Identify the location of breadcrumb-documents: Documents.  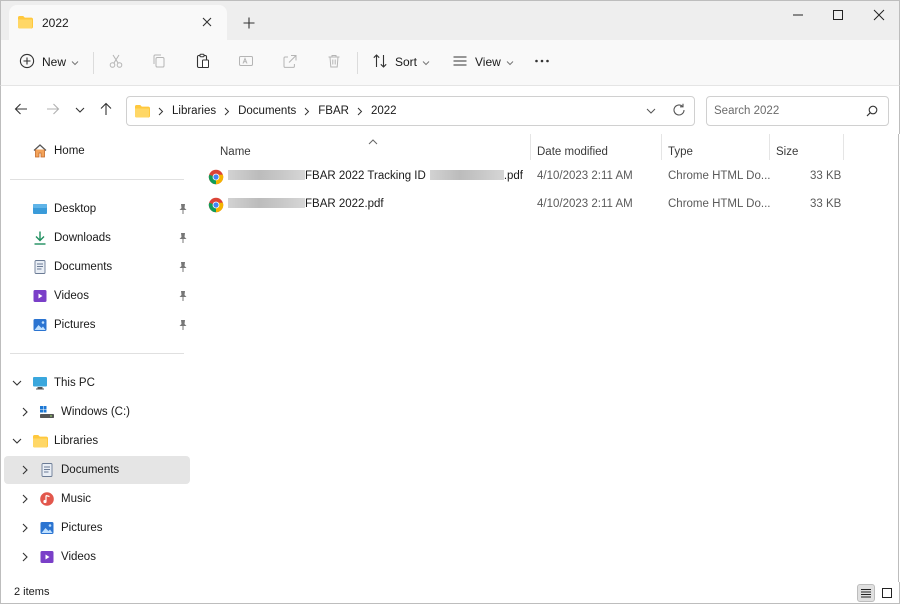
(267, 111).